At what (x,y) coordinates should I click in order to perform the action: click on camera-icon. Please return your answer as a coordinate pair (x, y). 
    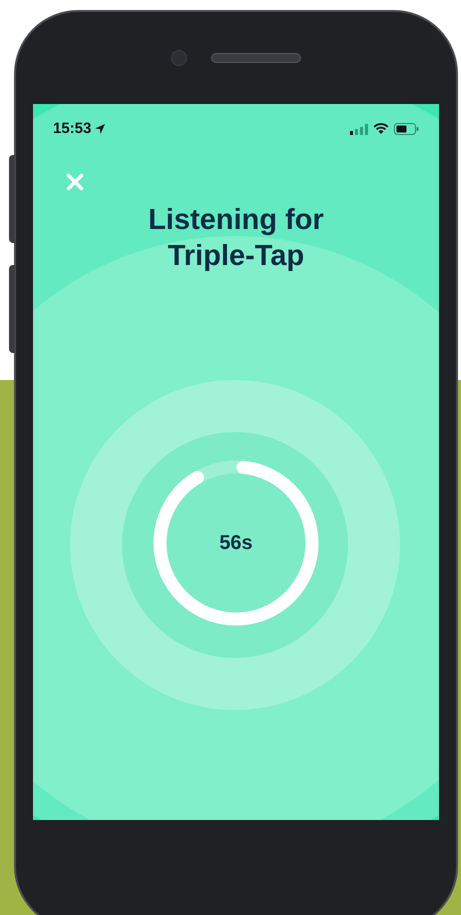
    Looking at the image, I should click on (179, 58).